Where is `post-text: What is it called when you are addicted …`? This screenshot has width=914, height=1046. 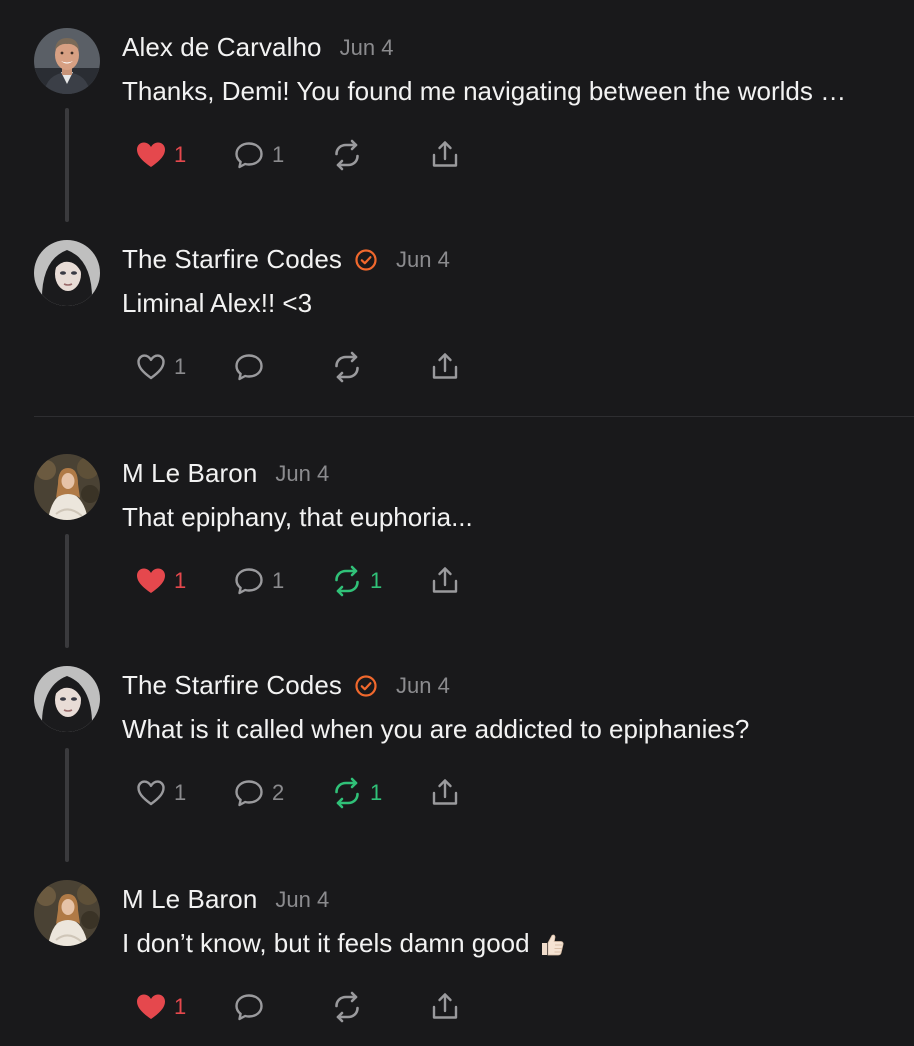 post-text: What is it called when you are addicted … is located at coordinates (512, 729).